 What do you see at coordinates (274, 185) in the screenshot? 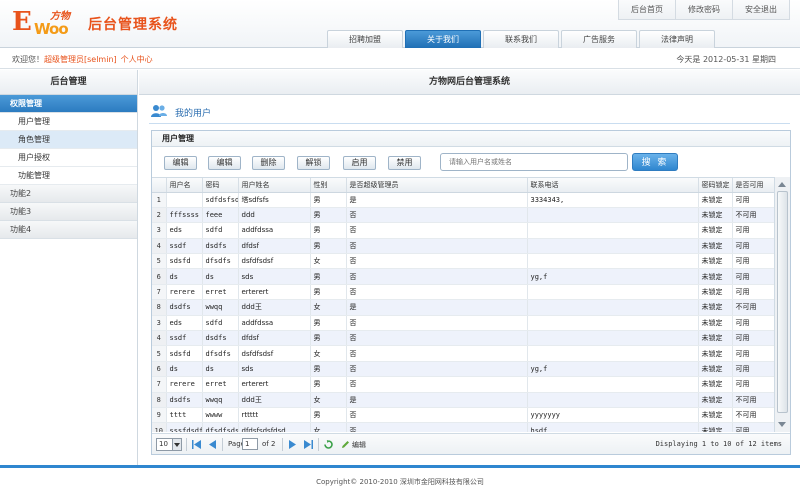
I see `column-header: 用户姓名` at bounding box center [274, 185].